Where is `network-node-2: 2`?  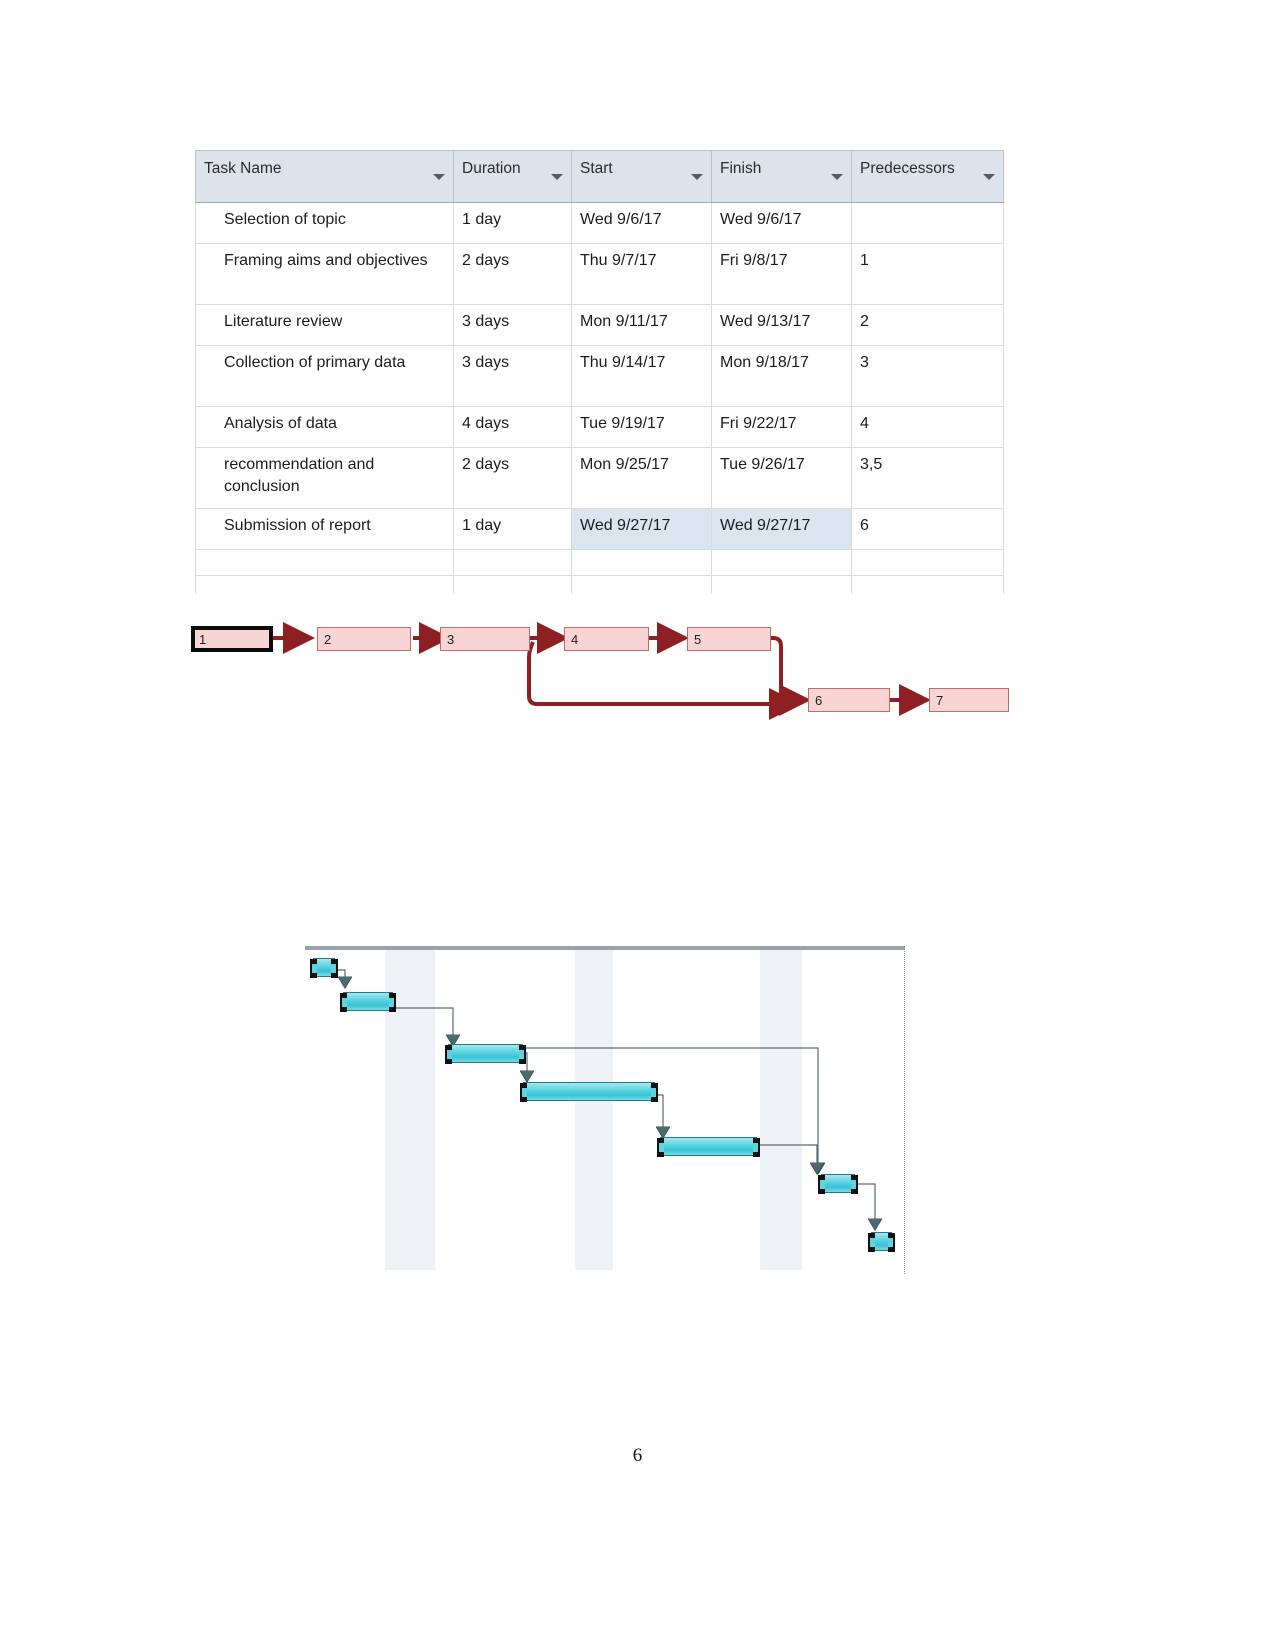
network-node-2: 2 is located at coordinates (364, 639).